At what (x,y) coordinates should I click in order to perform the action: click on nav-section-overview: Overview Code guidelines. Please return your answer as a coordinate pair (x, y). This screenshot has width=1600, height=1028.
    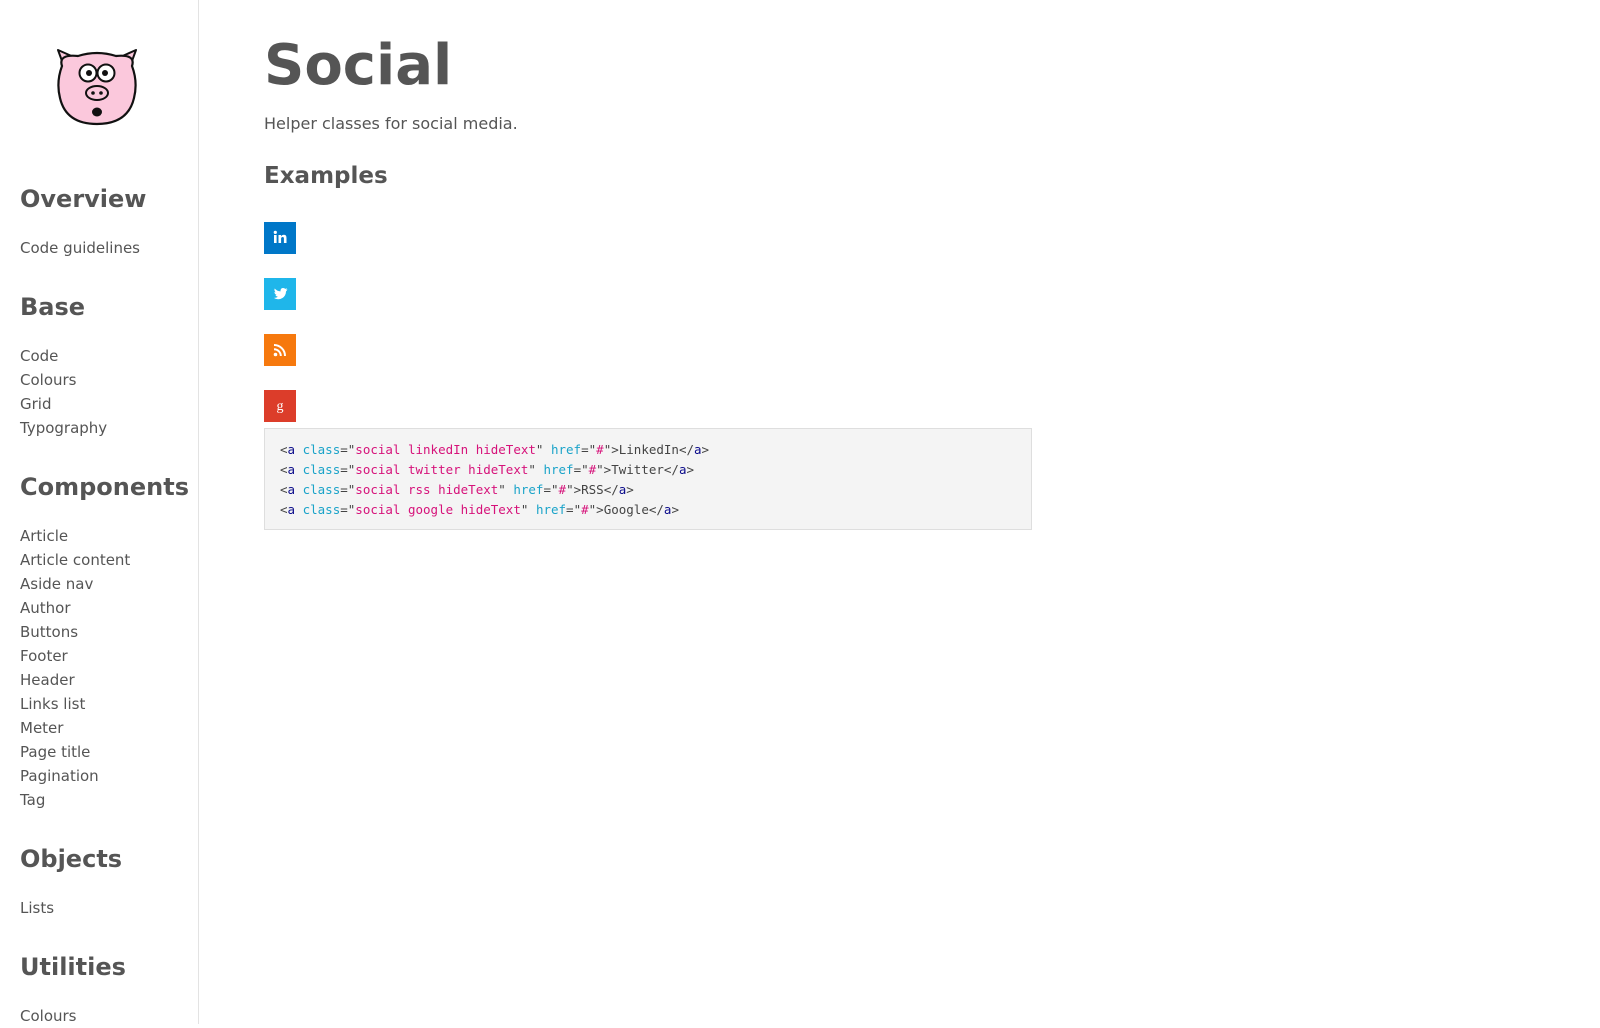
    Looking at the image, I should click on (83, 222).